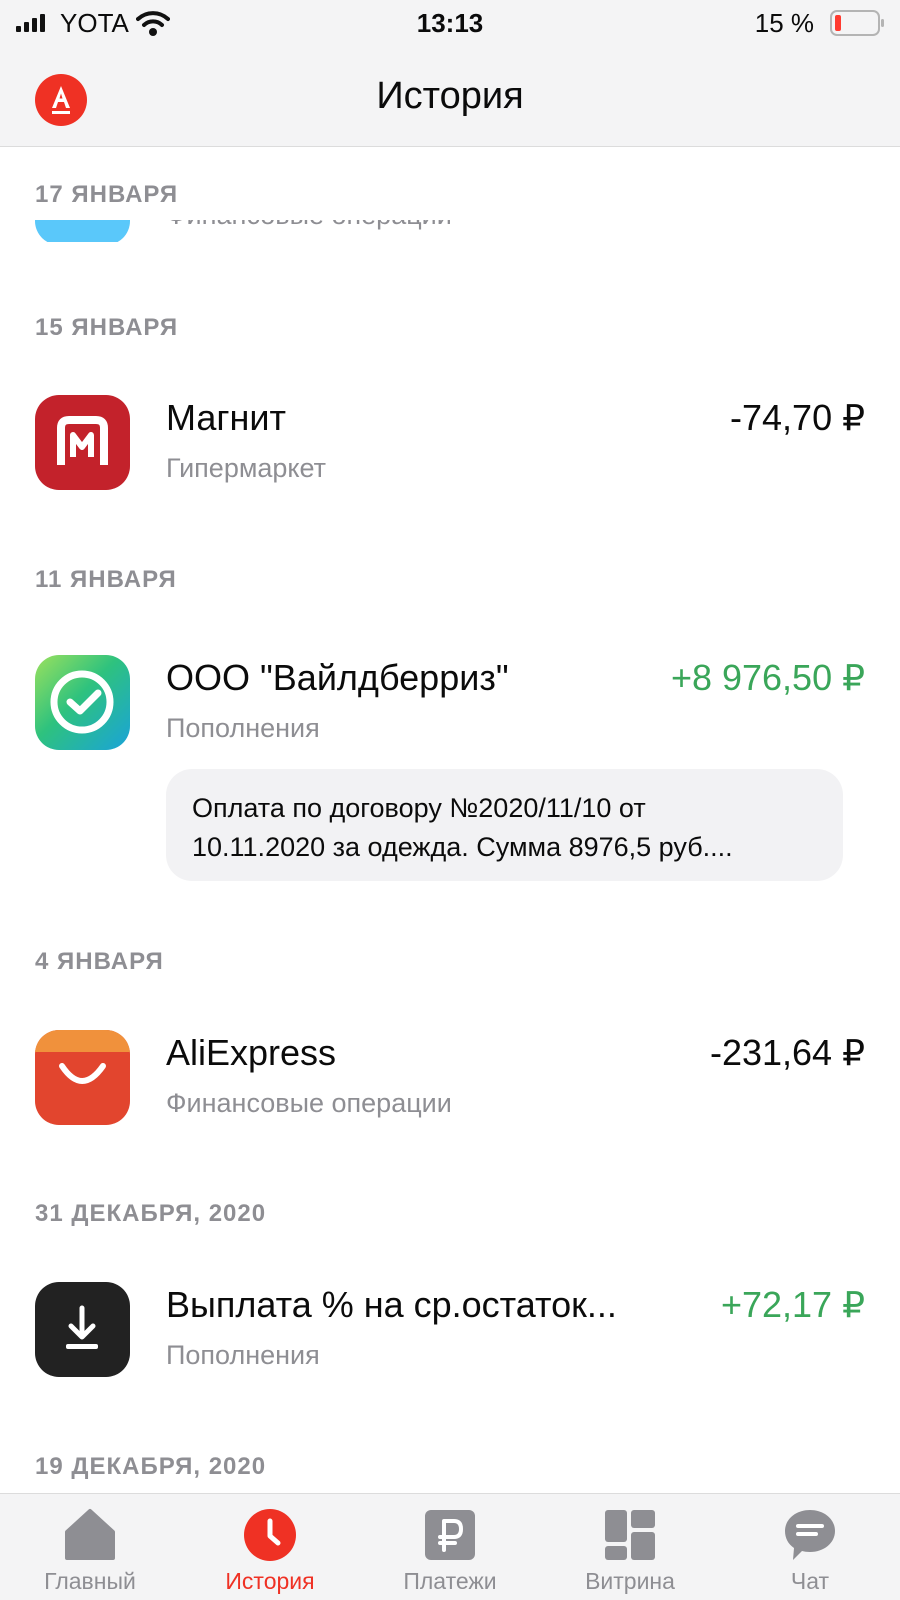  I want to click on tab-bar: Главный История Платежи Витрина Чат, so click(450, 1546).